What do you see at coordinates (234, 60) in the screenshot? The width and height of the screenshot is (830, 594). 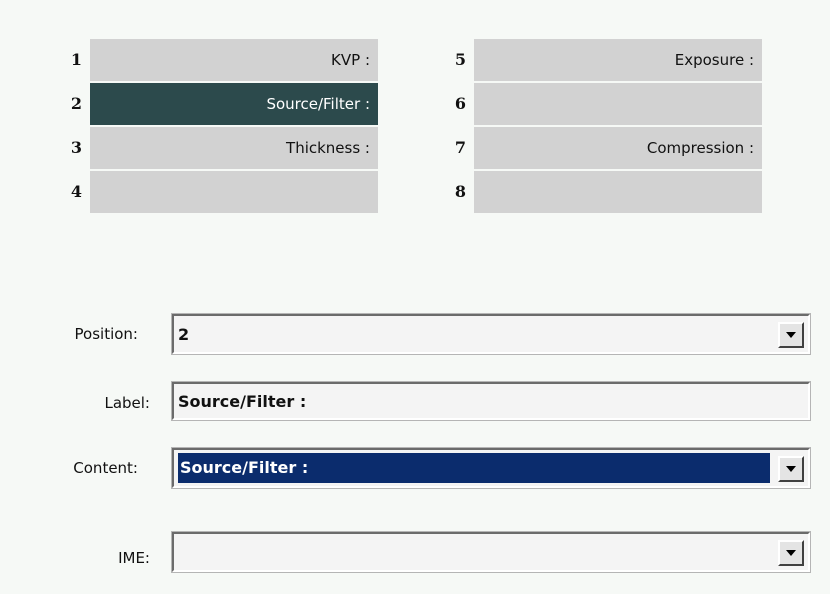 I see `slot-1: KVP :` at bounding box center [234, 60].